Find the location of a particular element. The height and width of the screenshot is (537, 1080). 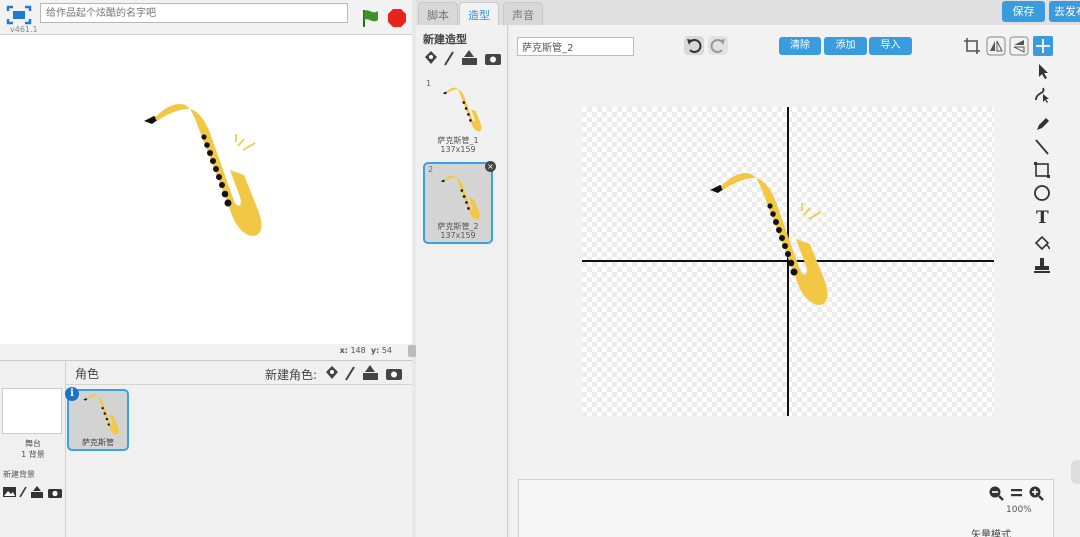

costume-library-icon is located at coordinates (431, 57).